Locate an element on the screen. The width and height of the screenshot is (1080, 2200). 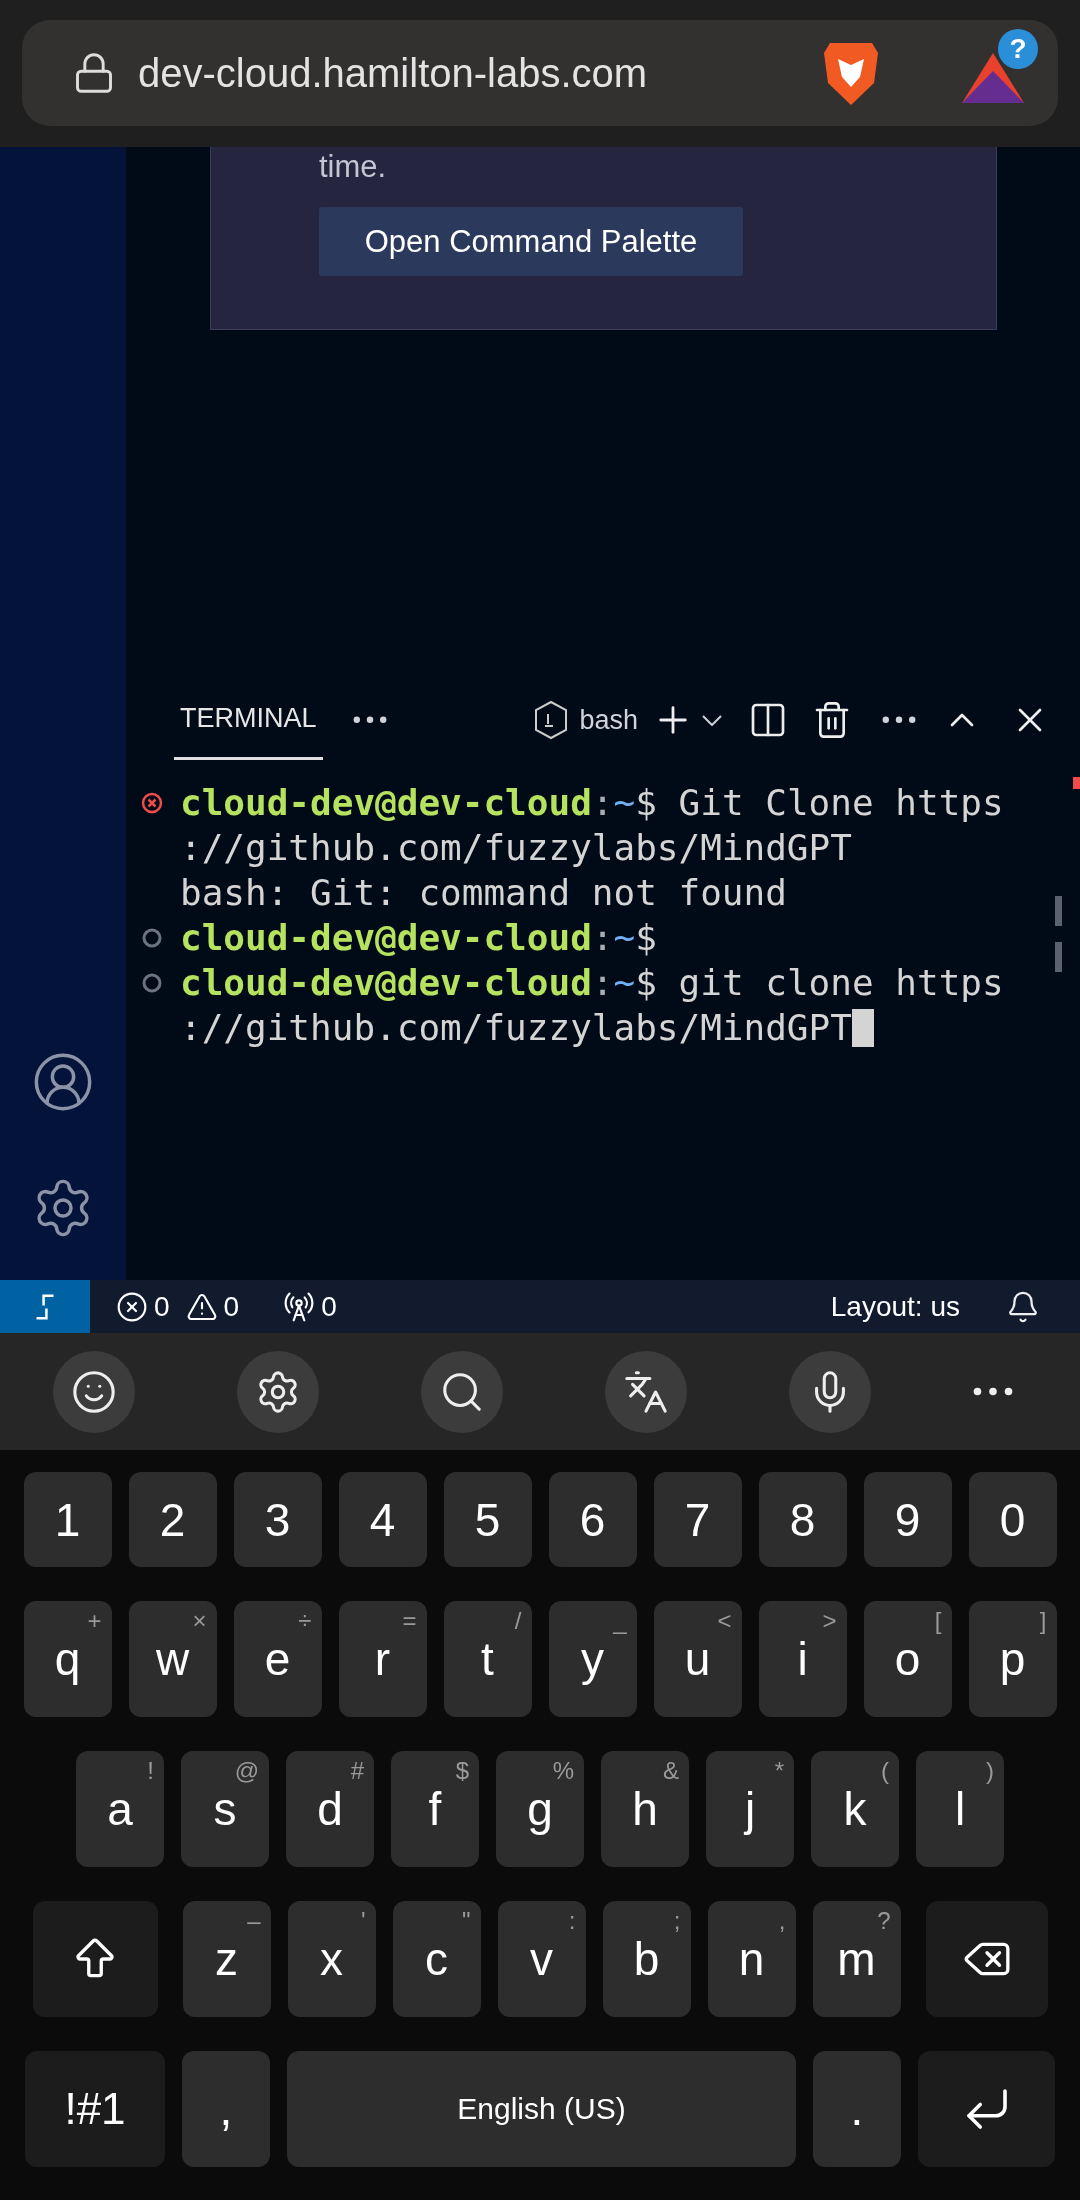
translate-icon is located at coordinates (646, 1391).